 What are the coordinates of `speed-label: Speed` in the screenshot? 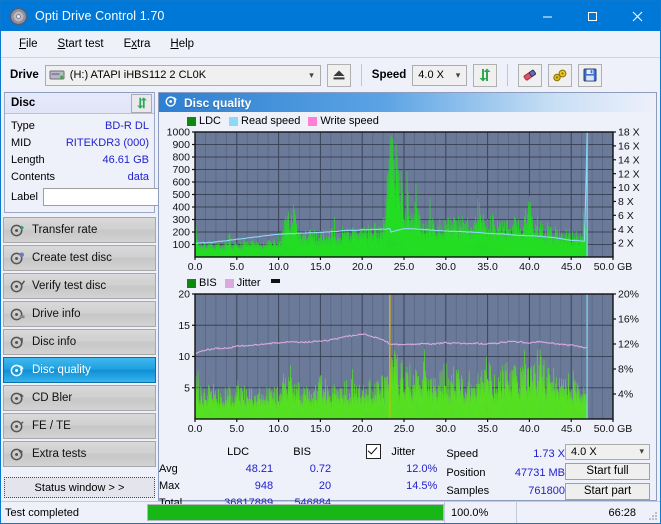 It's located at (389, 75).